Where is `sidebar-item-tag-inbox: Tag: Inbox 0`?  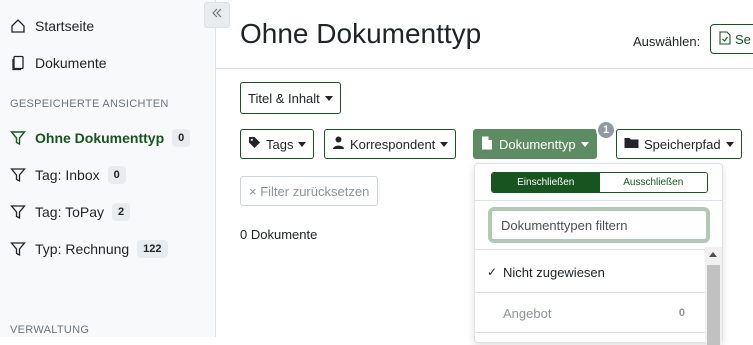 sidebar-item-tag-inbox: Tag: Inbox 0 is located at coordinates (68, 175).